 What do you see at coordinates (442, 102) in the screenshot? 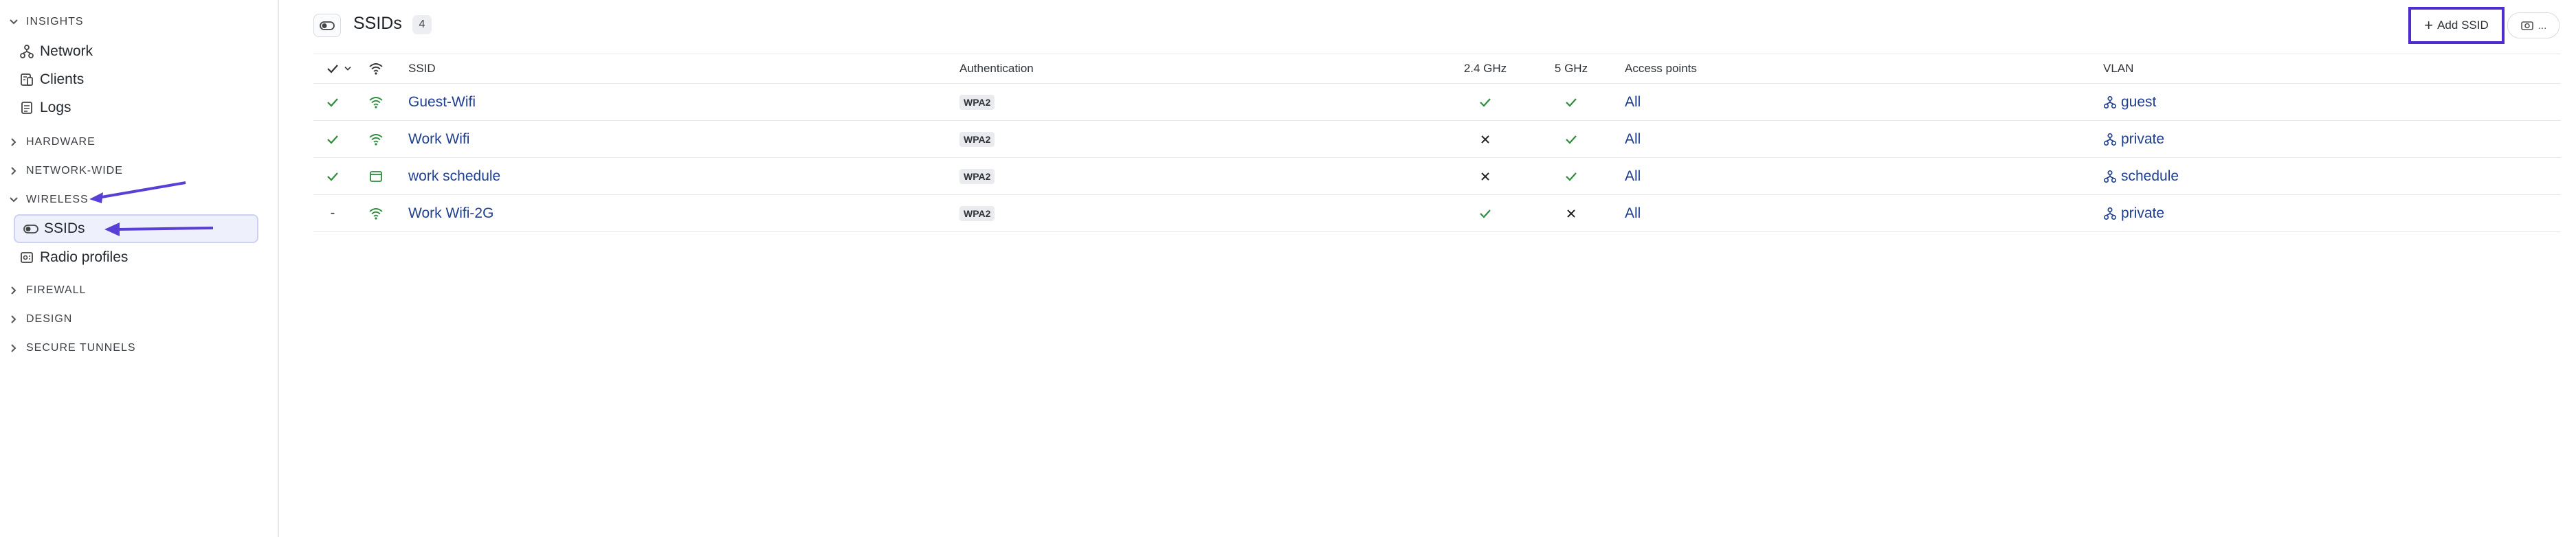
I see `ssid-link: Guest-Wifi` at bounding box center [442, 102].